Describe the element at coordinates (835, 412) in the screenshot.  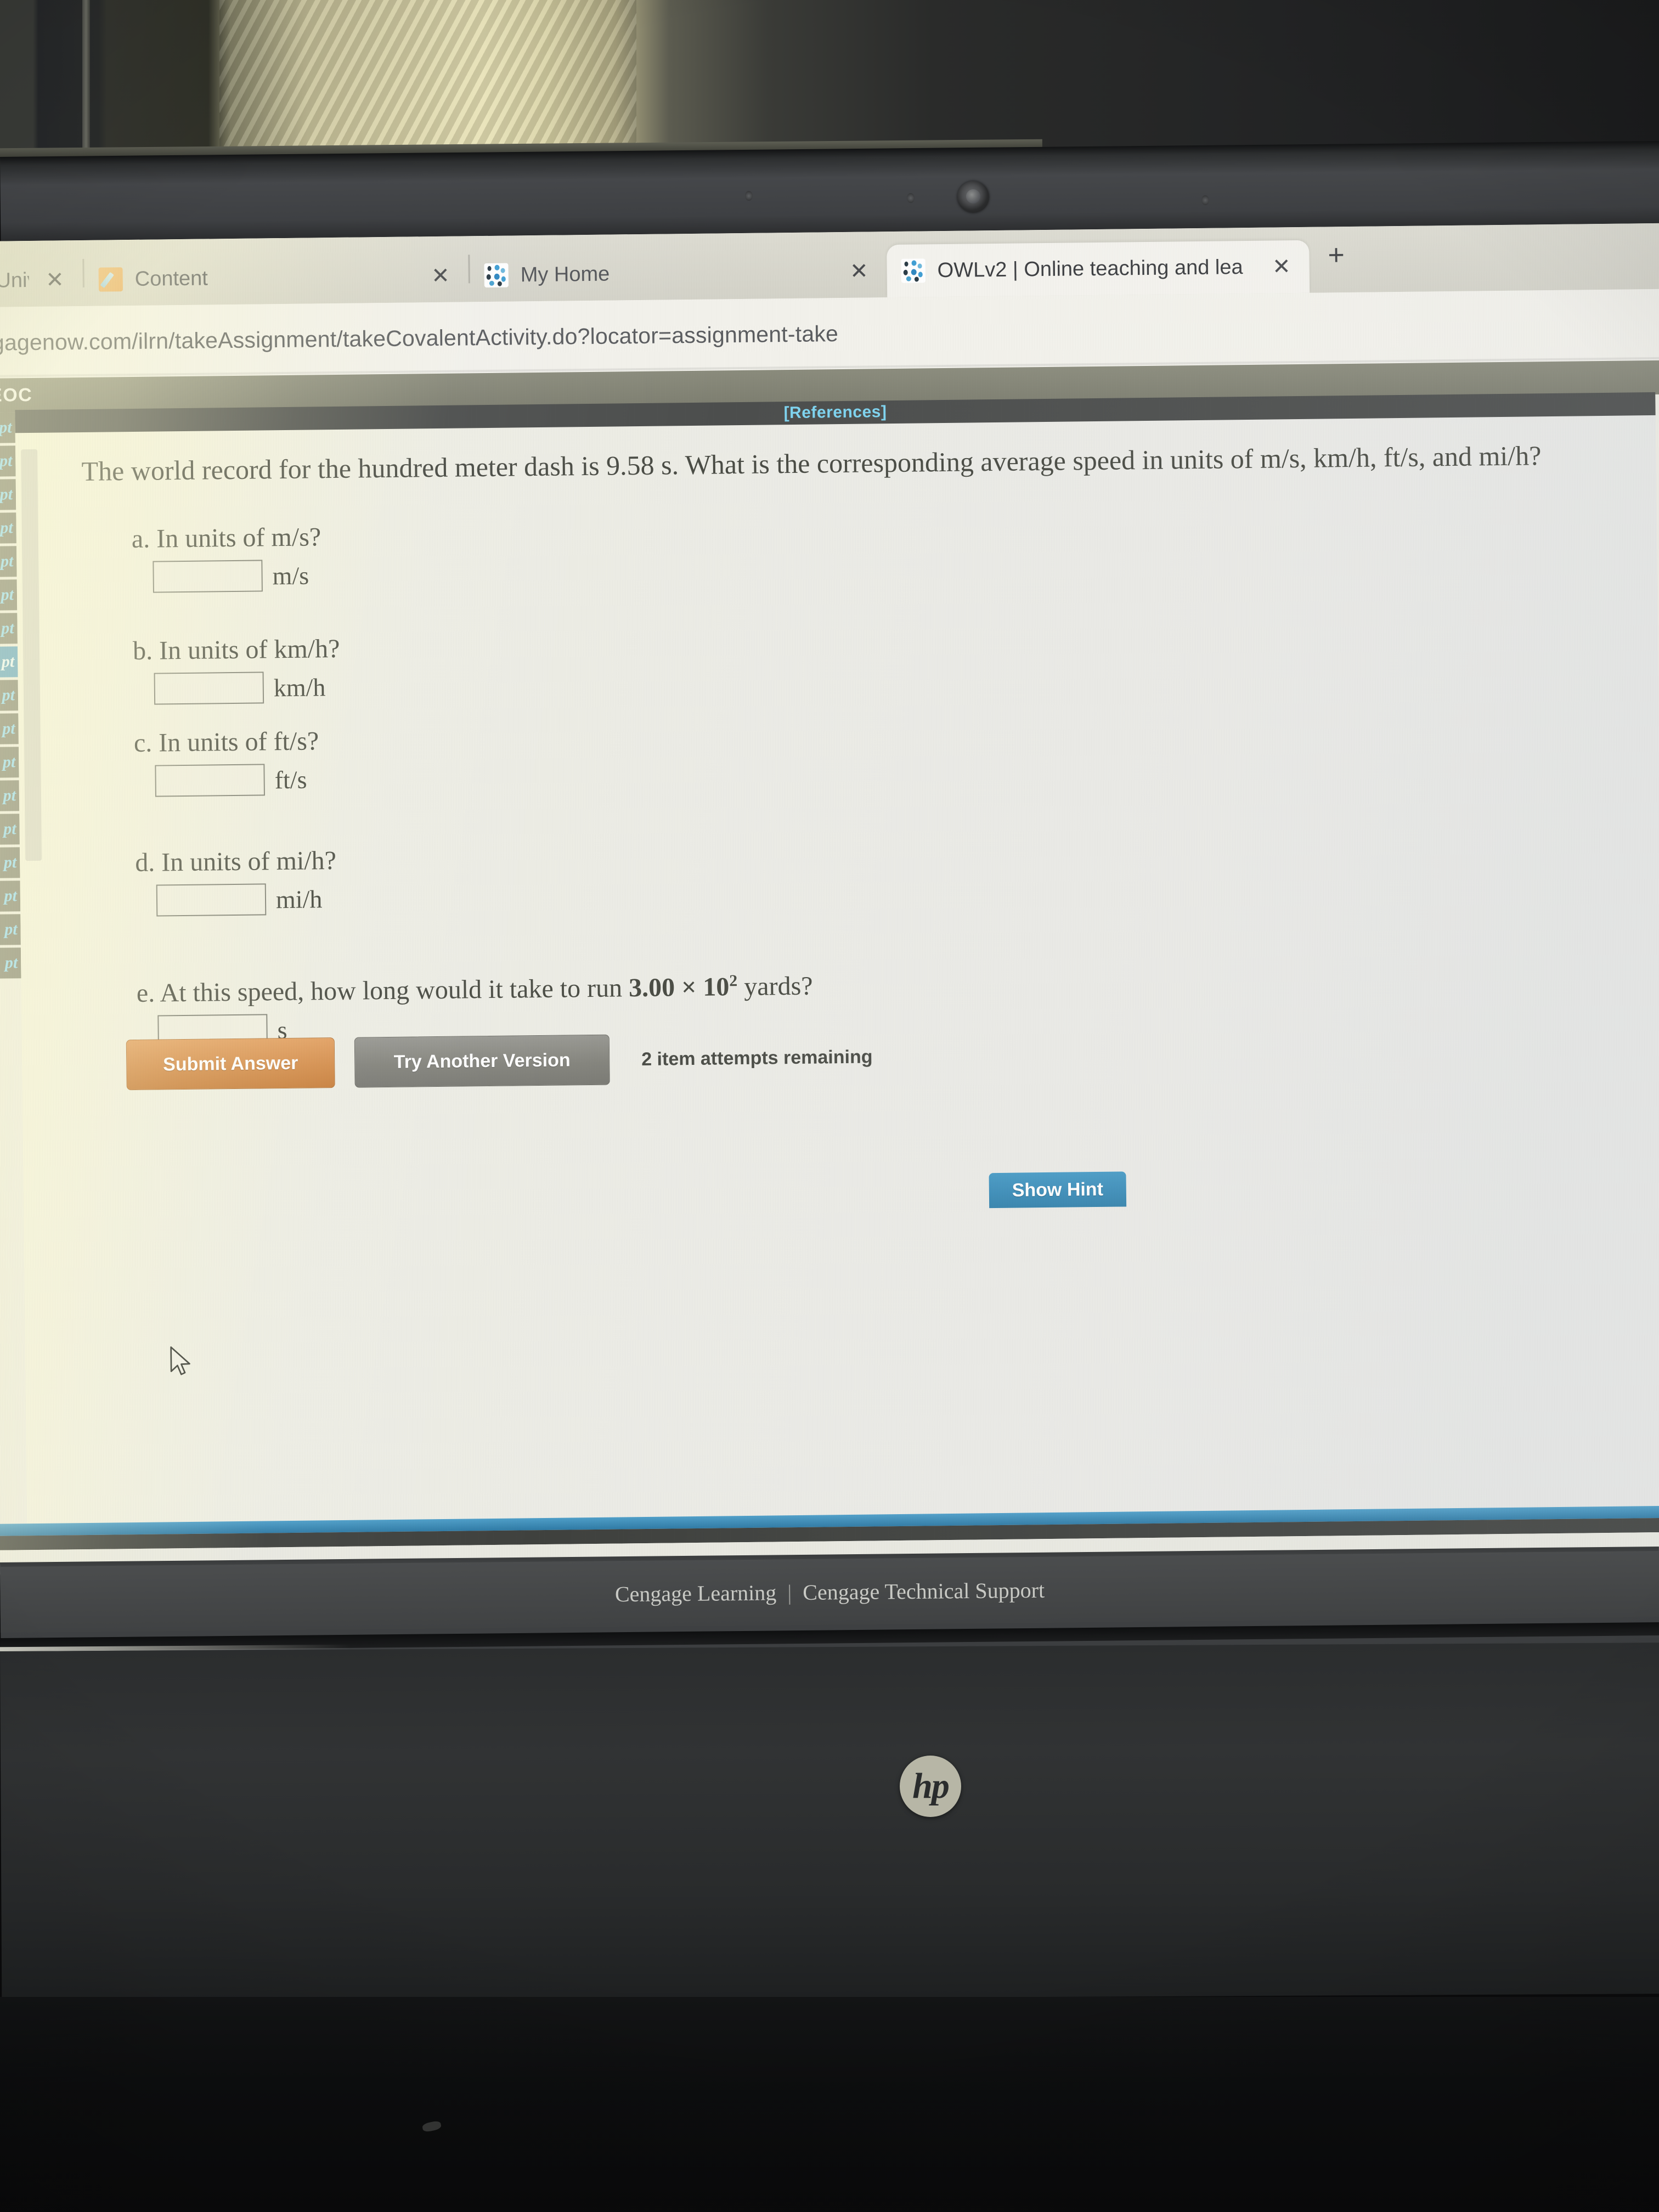
I see `references-link: [References]` at that location.